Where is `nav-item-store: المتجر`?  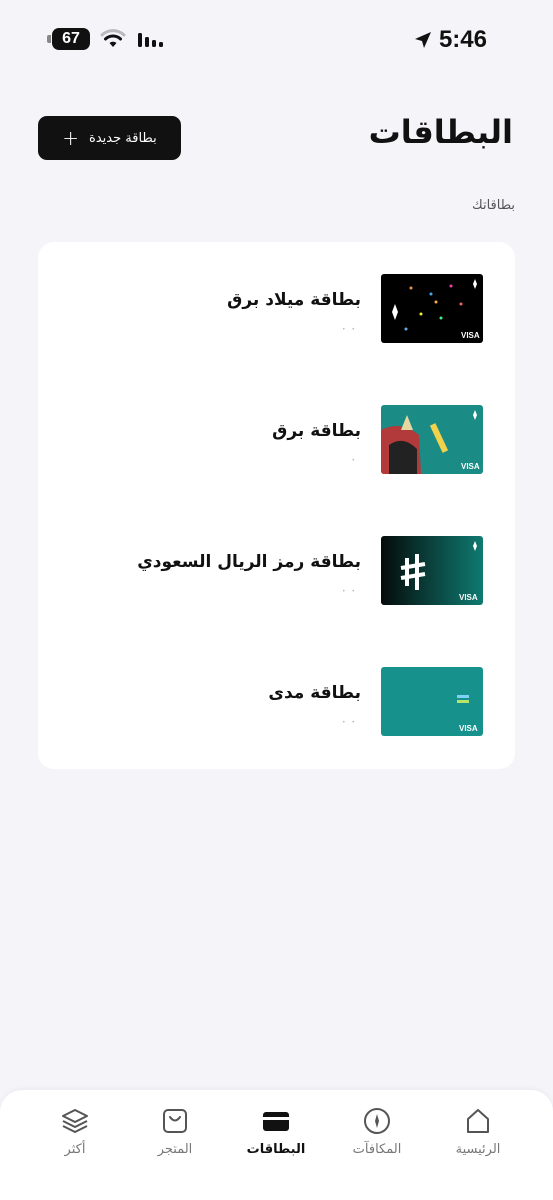 nav-item-store: المتجر is located at coordinates (175, 1136).